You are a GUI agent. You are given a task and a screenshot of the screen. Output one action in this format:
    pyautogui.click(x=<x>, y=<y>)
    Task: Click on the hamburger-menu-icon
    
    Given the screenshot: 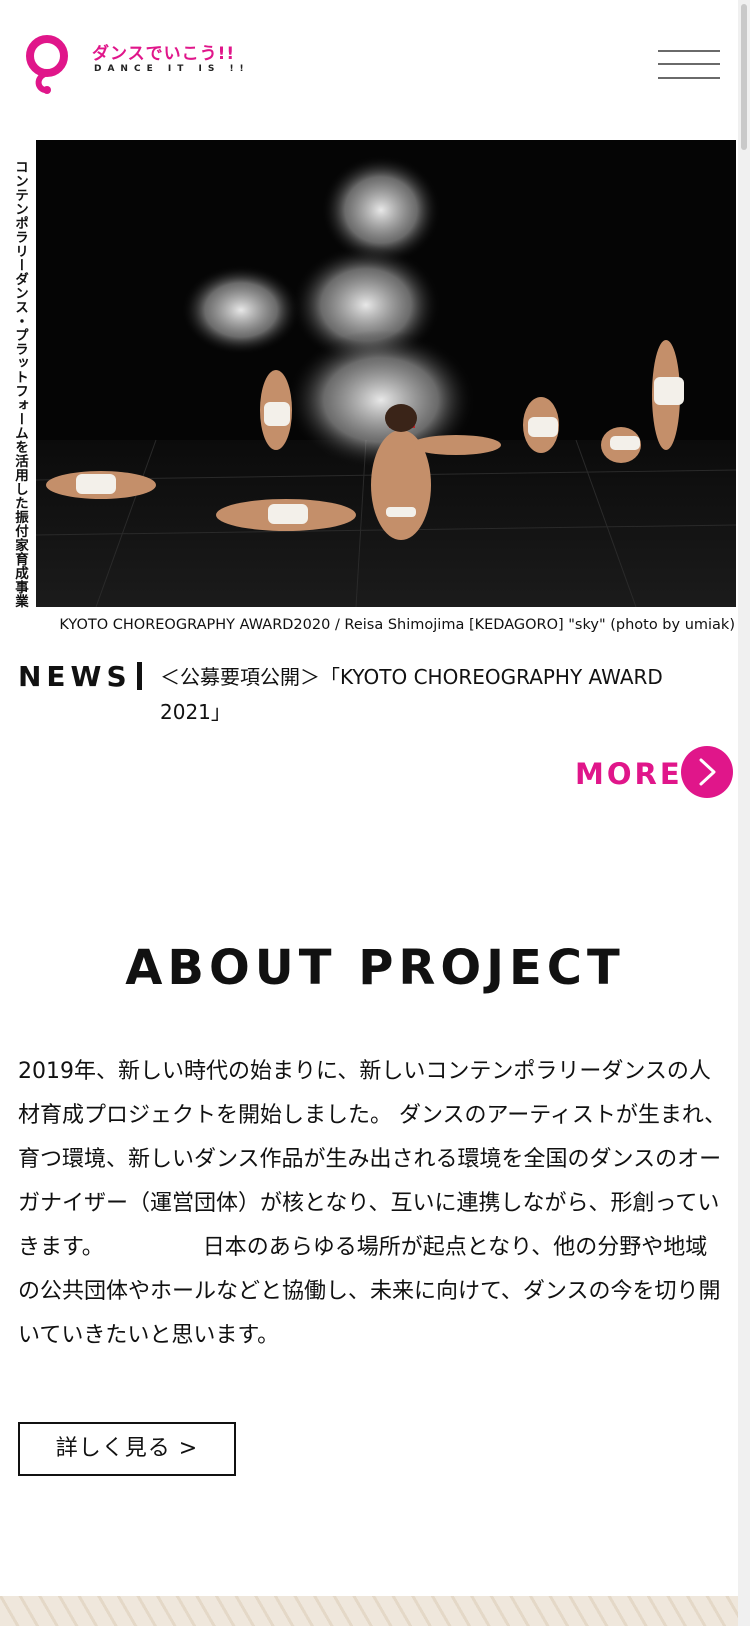 What is the action you would take?
    pyautogui.click(x=689, y=66)
    